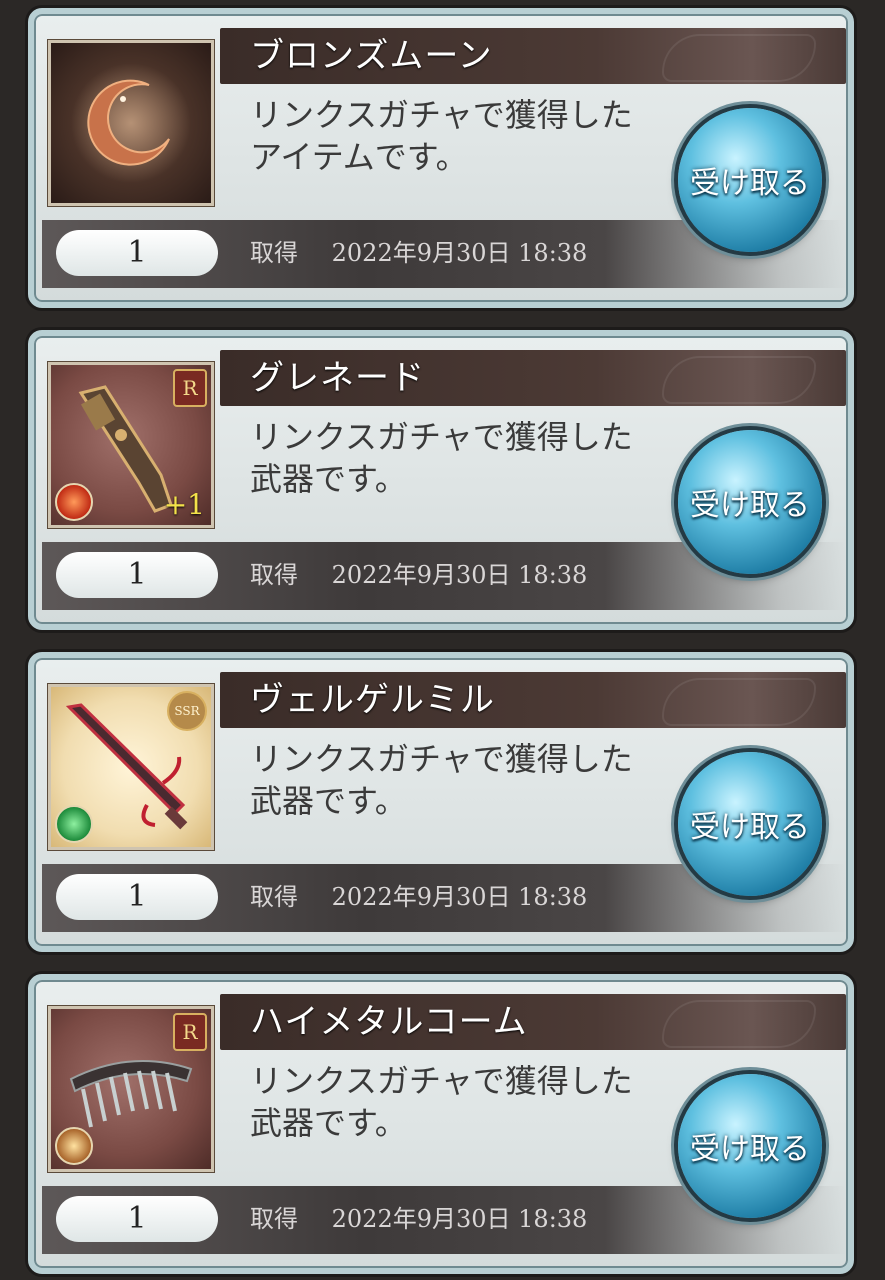 Image resolution: width=885 pixels, height=1280 pixels. Describe the element at coordinates (187, 711) in the screenshot. I see `rarity-badge: SSR` at that location.